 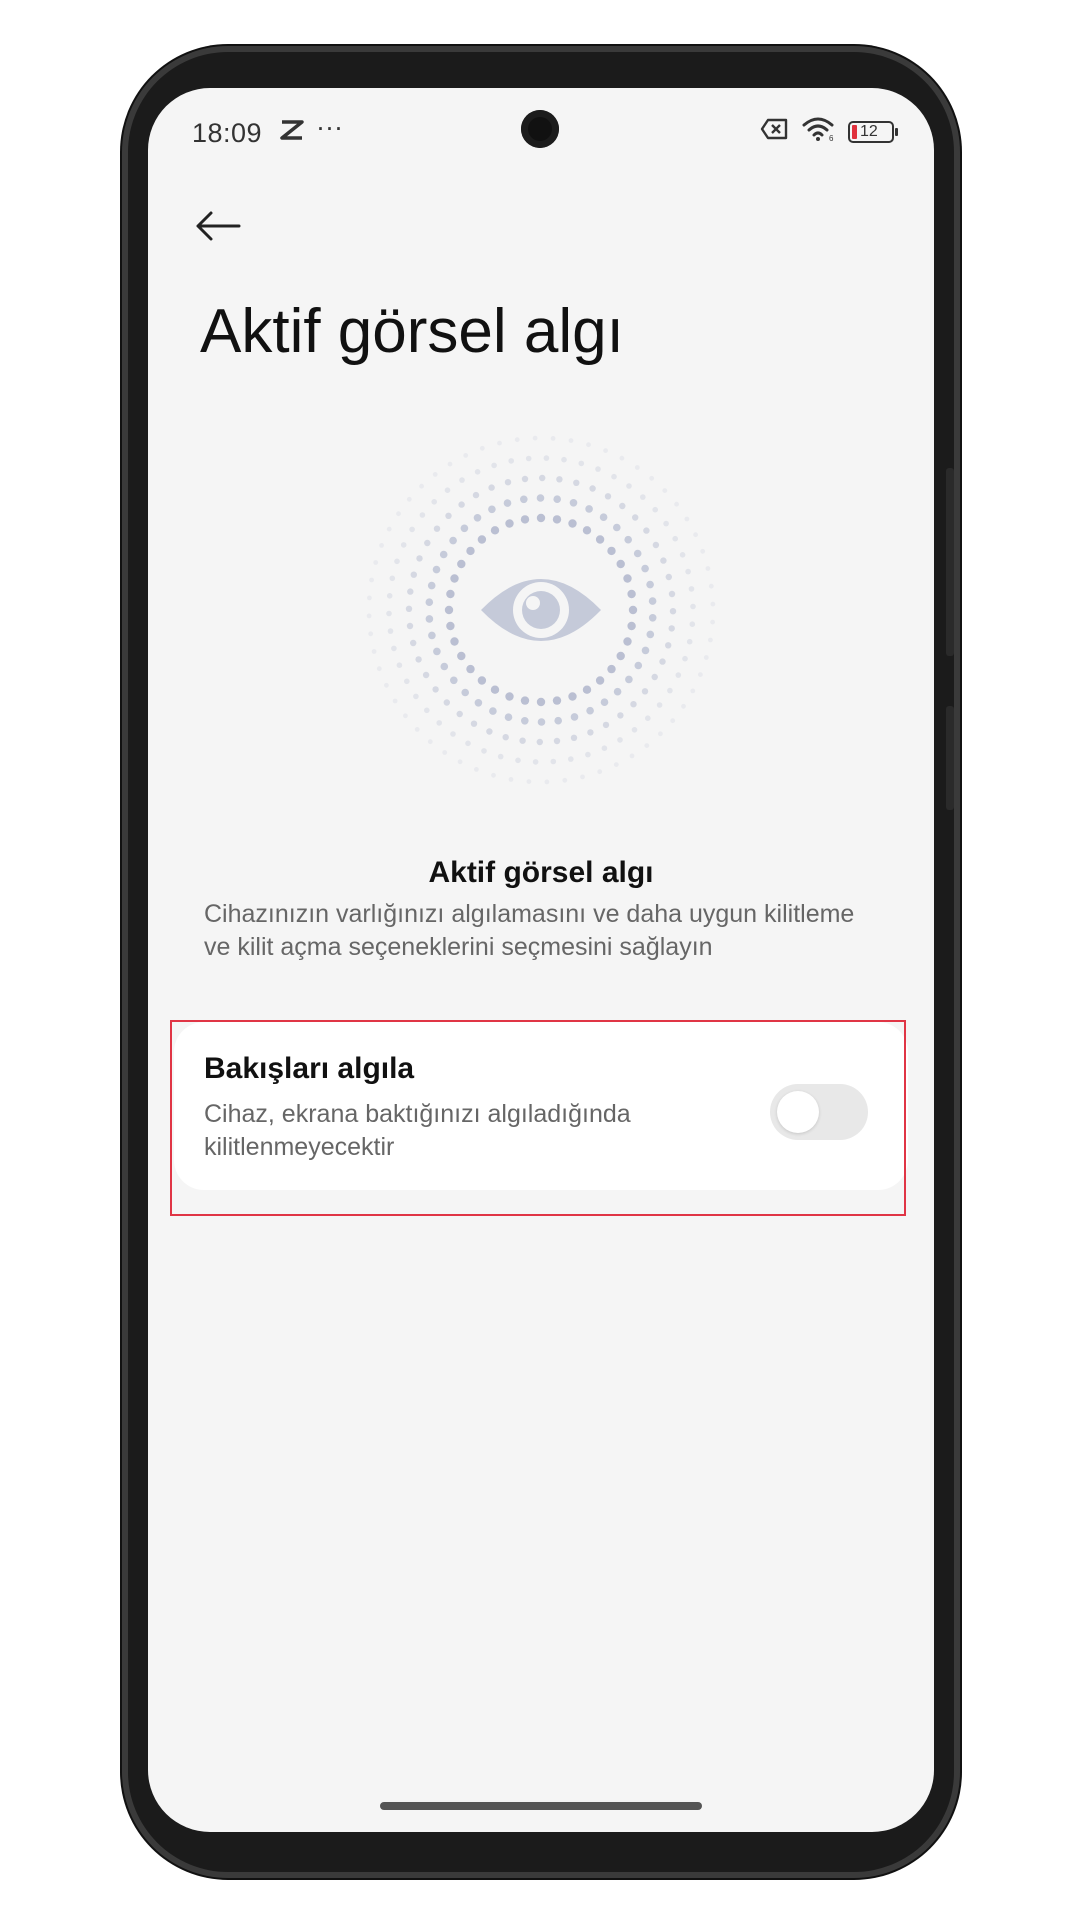 I want to click on eye-icon, so click(x=541, y=610).